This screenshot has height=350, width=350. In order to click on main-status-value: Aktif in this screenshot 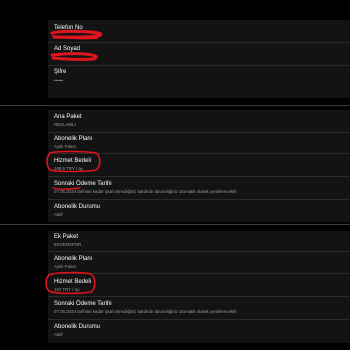, I will do `click(58, 214)`.